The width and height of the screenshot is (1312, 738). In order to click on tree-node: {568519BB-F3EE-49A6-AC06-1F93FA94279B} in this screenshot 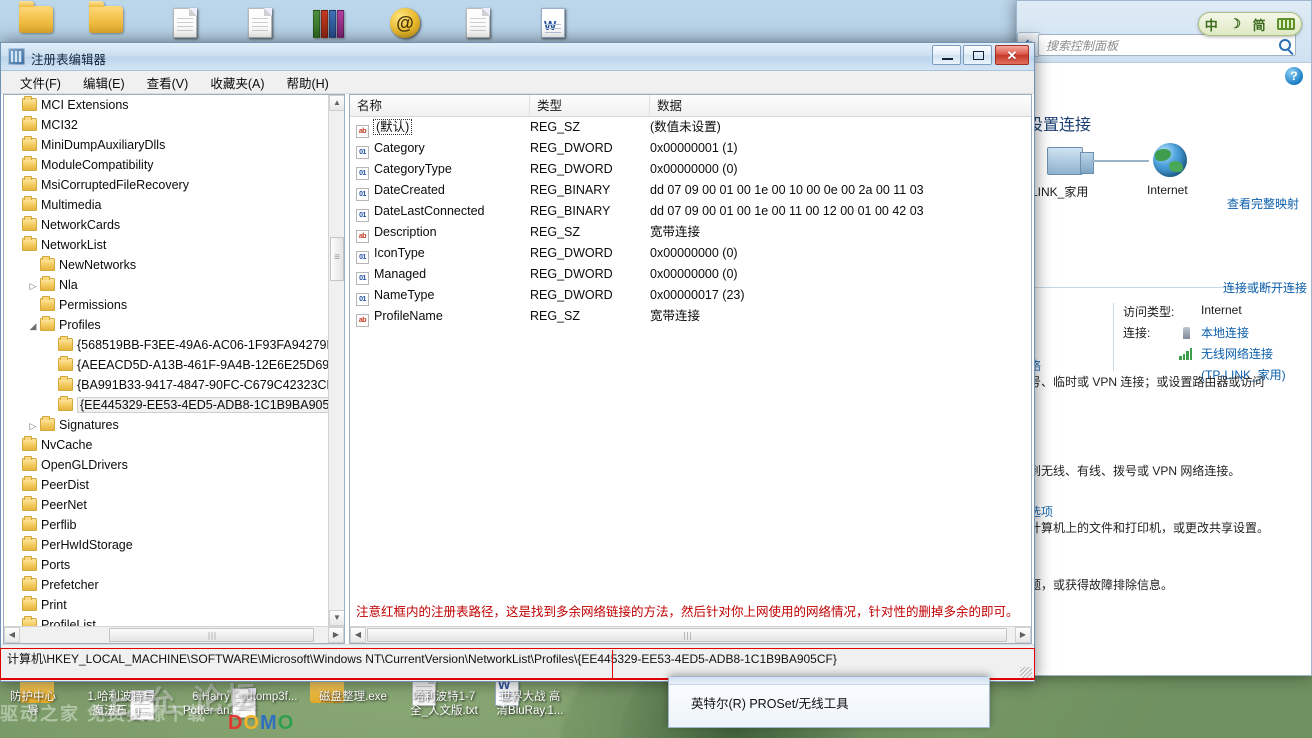, I will do `click(166, 345)`.